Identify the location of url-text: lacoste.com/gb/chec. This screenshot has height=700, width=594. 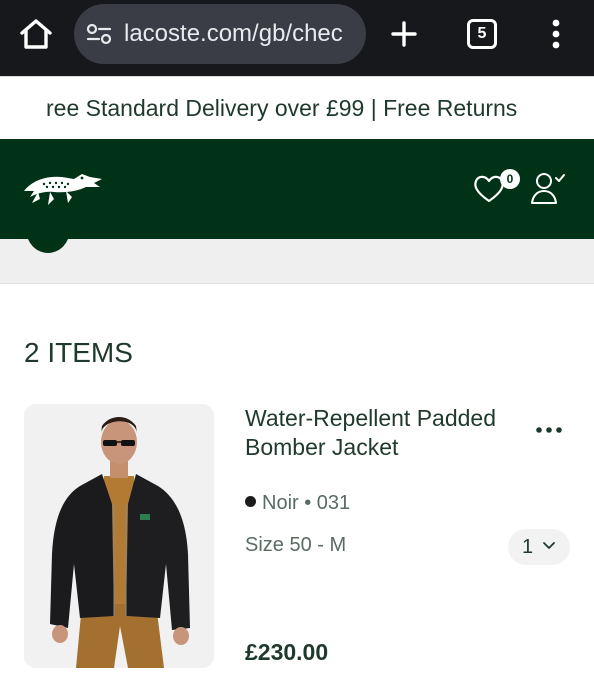
(240, 34).